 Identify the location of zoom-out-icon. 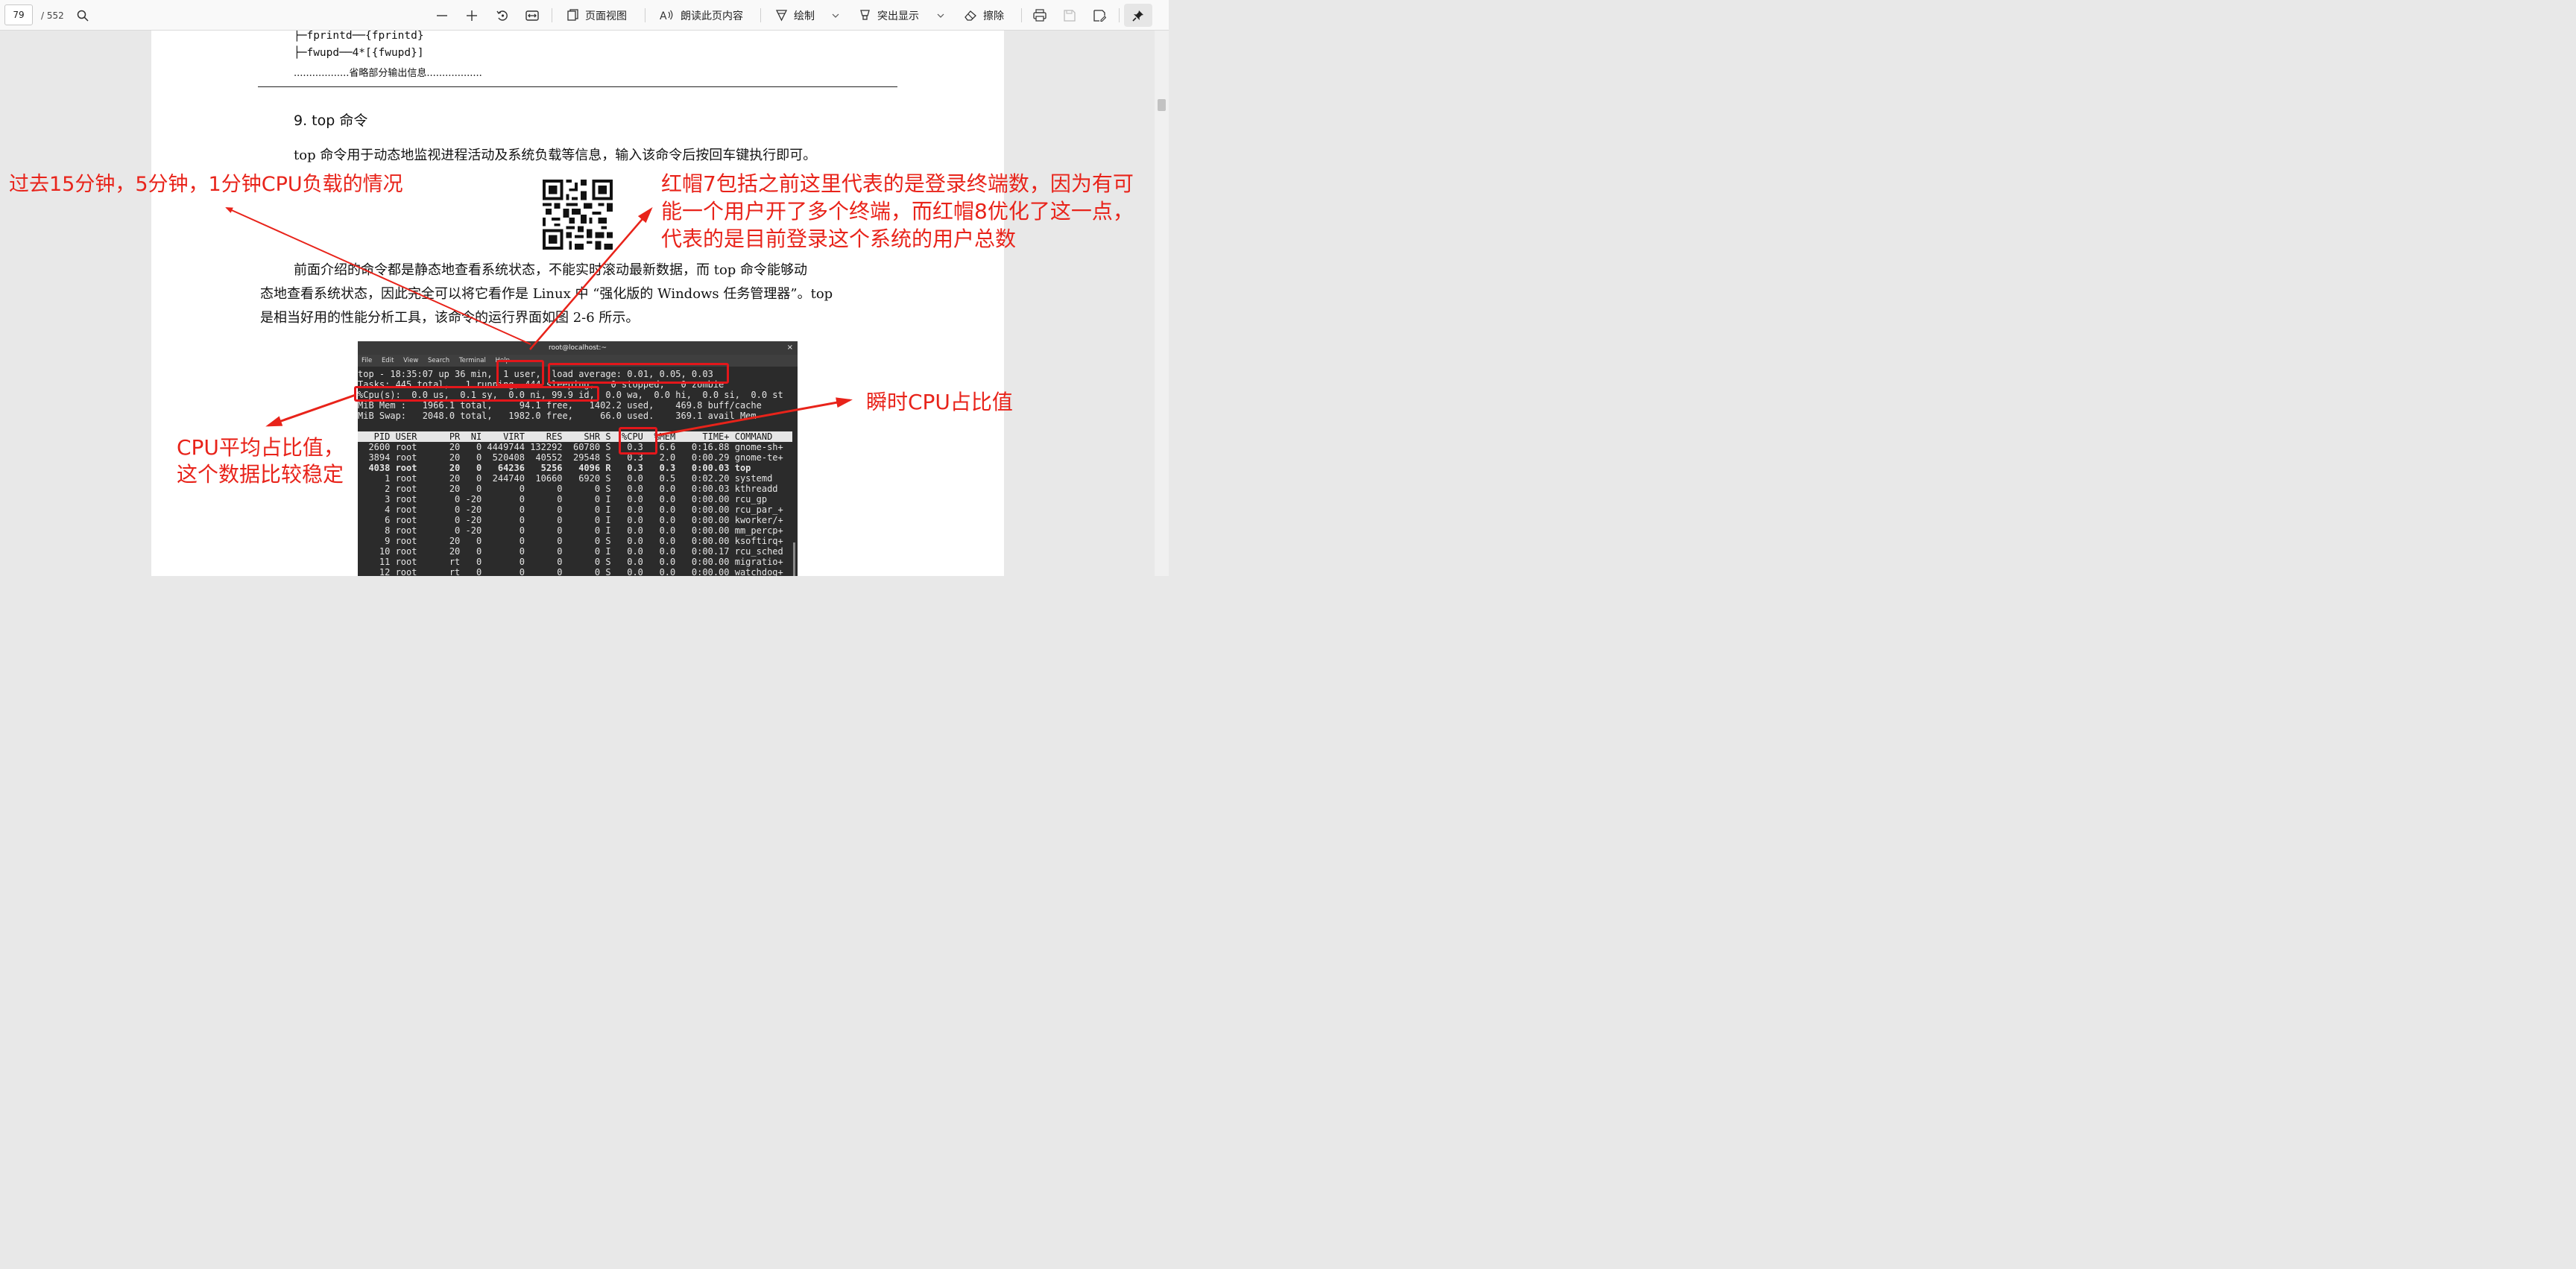
(442, 16).